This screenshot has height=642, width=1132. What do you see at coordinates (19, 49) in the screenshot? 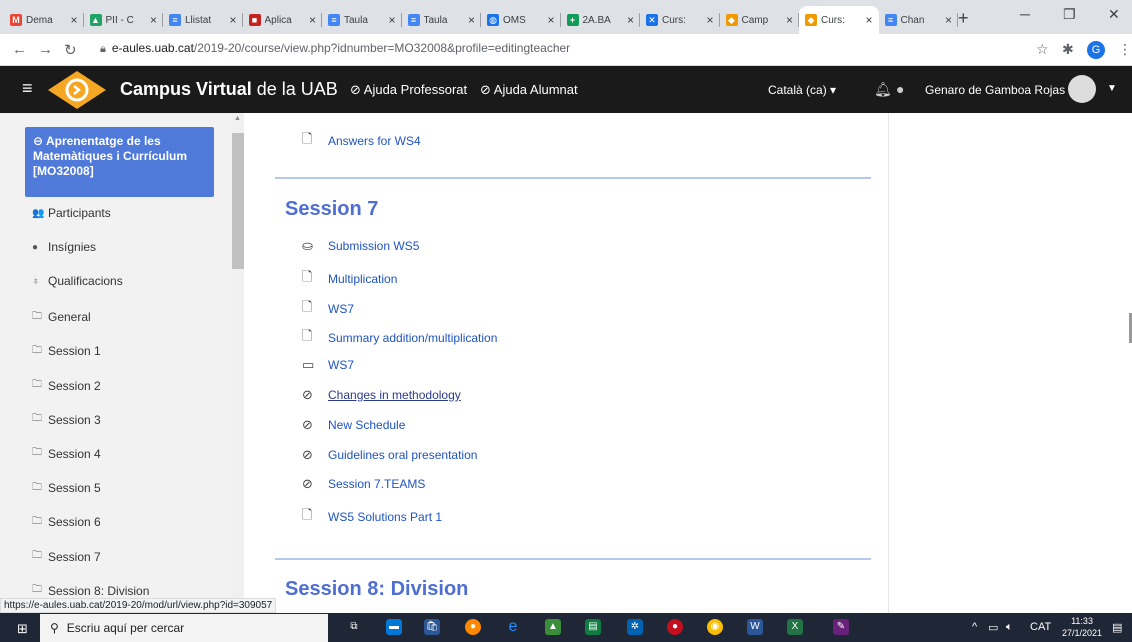
I see `back-icon: ←` at bounding box center [19, 49].